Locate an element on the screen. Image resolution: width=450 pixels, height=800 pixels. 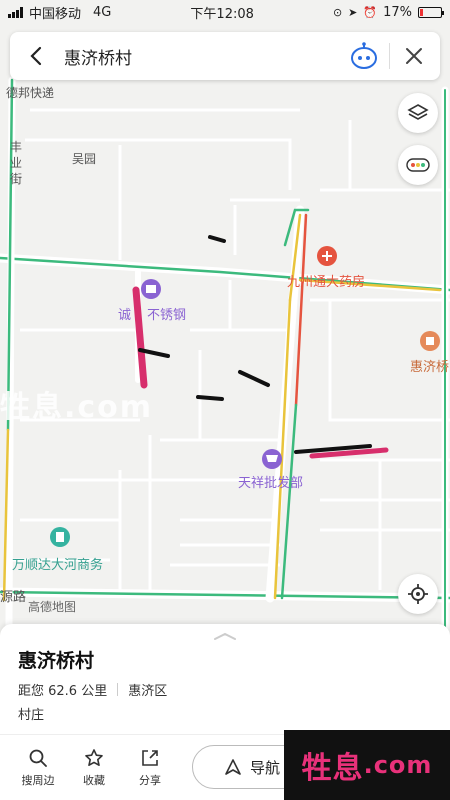
locate-button is located at coordinates (418, 594).